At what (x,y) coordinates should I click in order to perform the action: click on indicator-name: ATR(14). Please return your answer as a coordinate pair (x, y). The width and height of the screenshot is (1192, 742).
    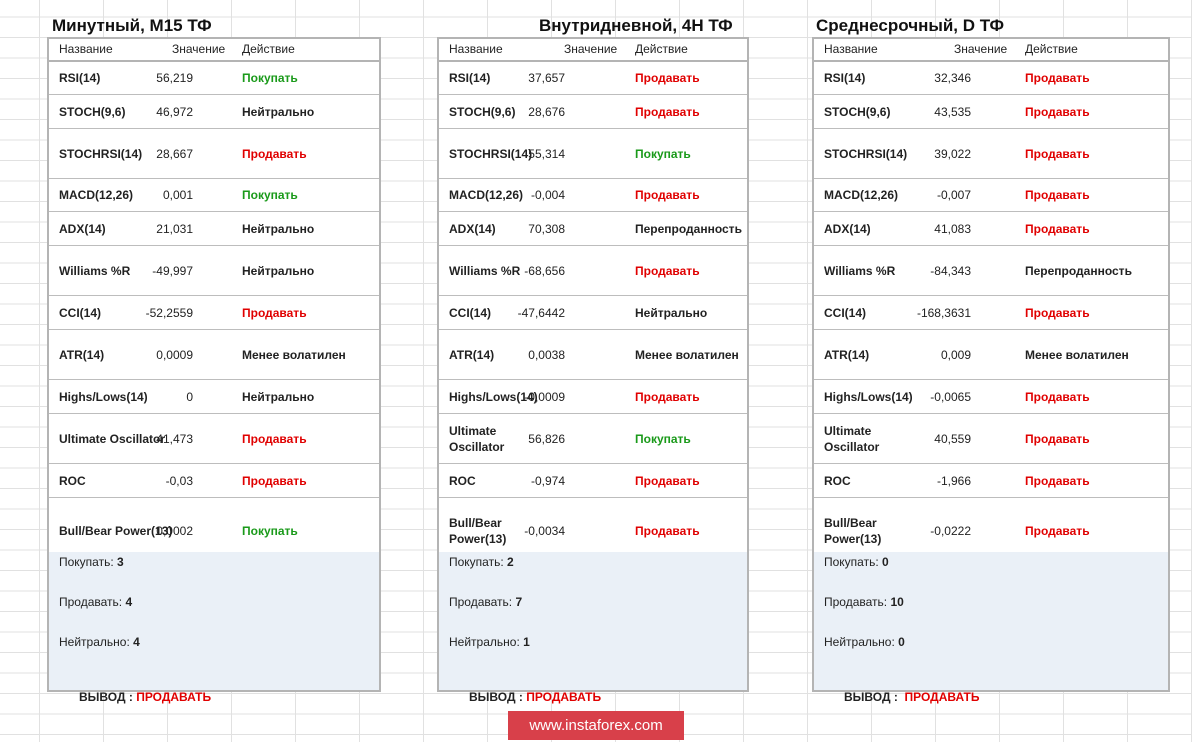
    Looking at the image, I should click on (847, 354).